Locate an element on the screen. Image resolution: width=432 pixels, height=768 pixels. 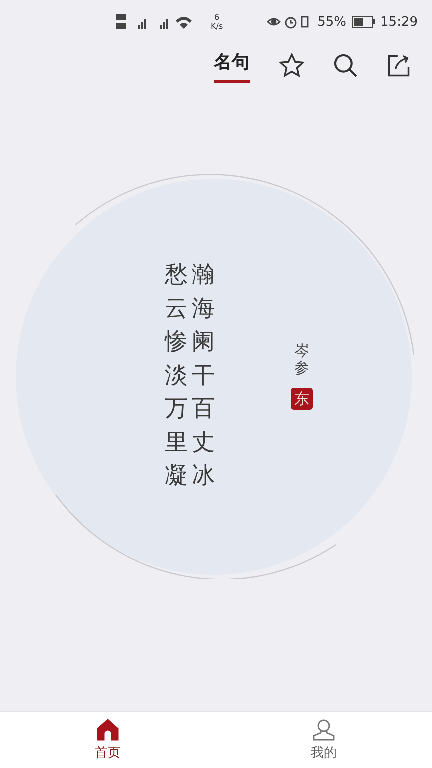
share-icon is located at coordinates (399, 66).